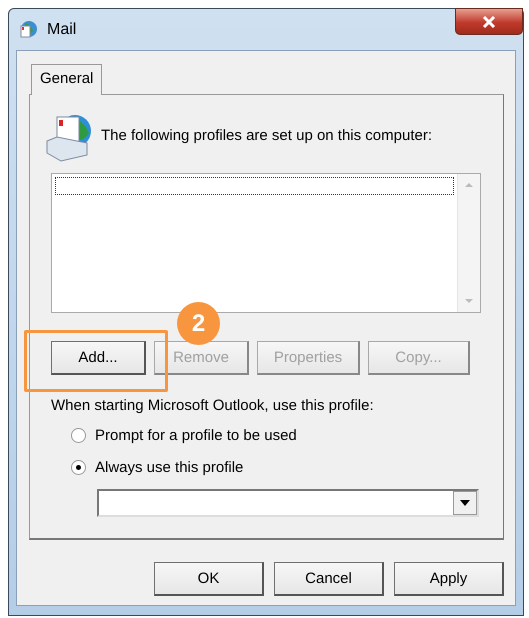 The image size is (529, 618). What do you see at coordinates (254, 186) in the screenshot?
I see `list-item` at bounding box center [254, 186].